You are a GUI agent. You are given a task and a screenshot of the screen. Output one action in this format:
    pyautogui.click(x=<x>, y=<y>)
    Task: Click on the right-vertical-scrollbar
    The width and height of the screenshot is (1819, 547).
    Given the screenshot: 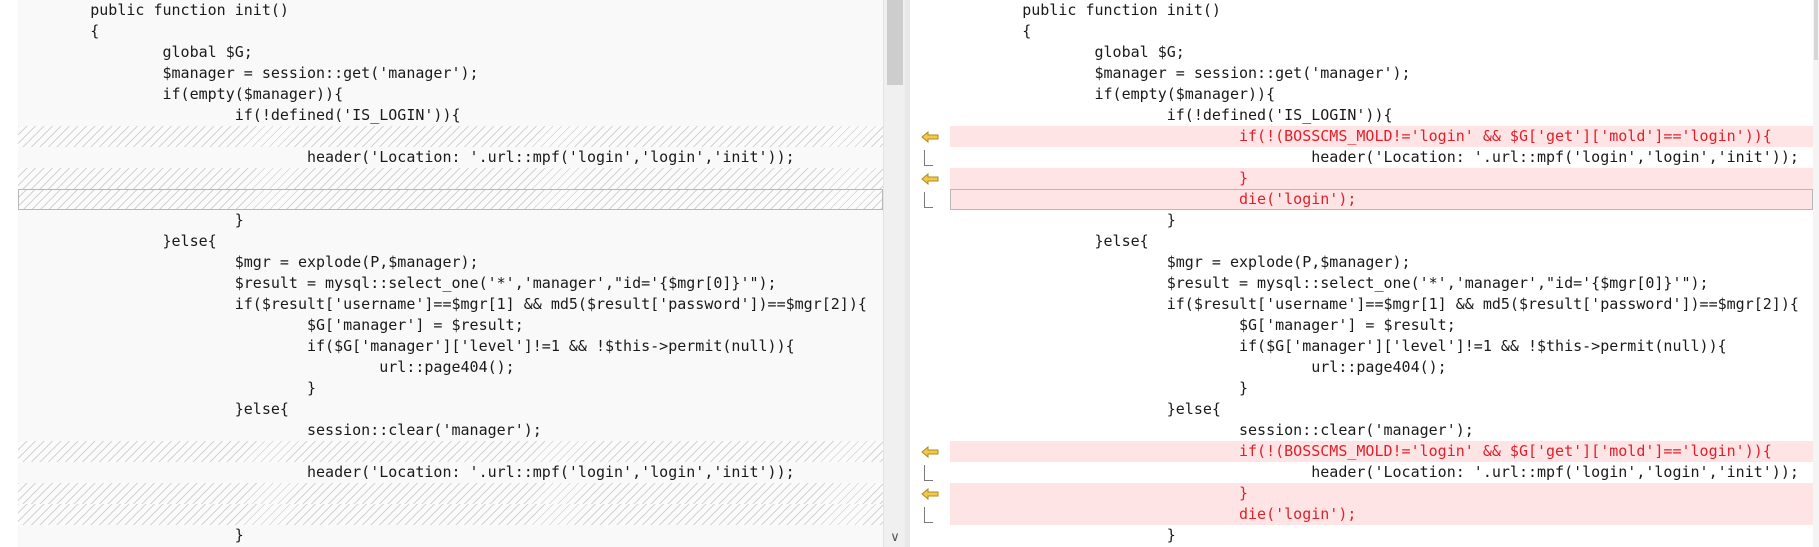 What is the action you would take?
    pyautogui.click(x=1816, y=273)
    